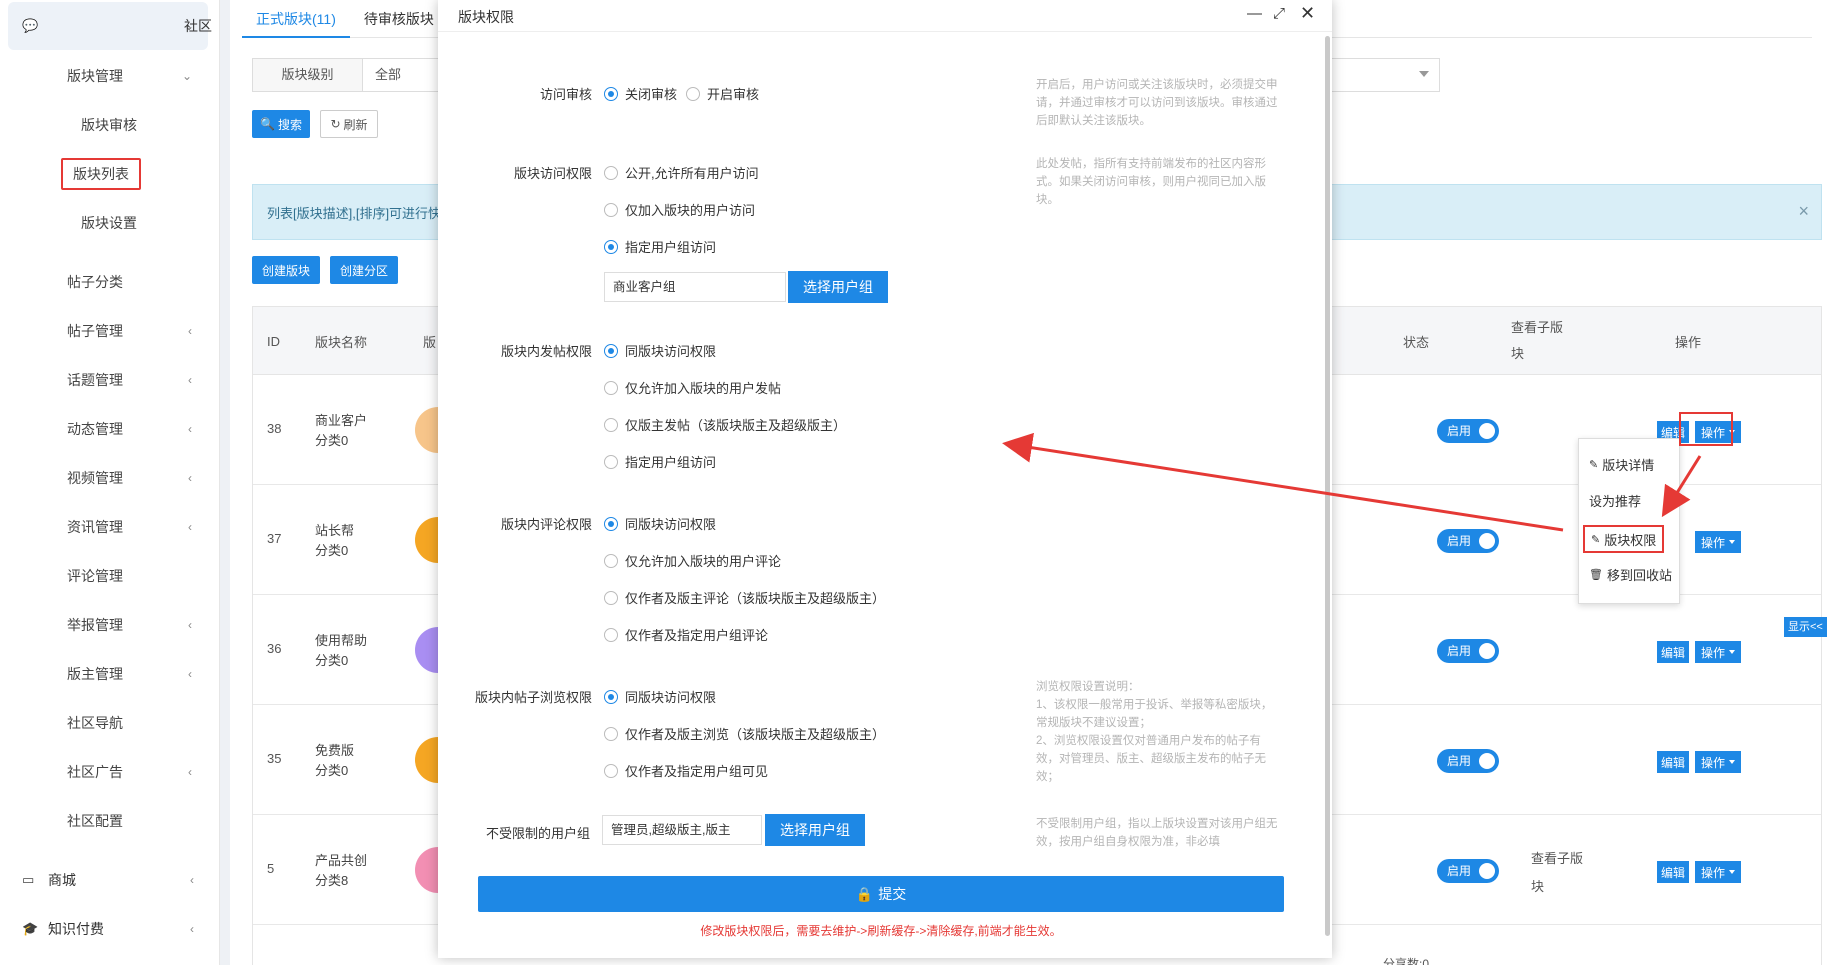  I want to click on row-id: 38, so click(274, 428).